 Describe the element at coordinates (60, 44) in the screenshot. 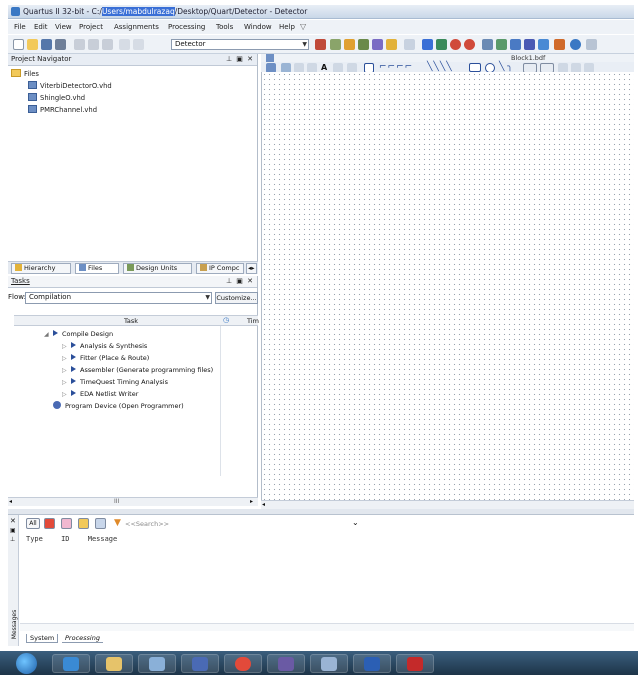

I see `save-all-icon` at that location.